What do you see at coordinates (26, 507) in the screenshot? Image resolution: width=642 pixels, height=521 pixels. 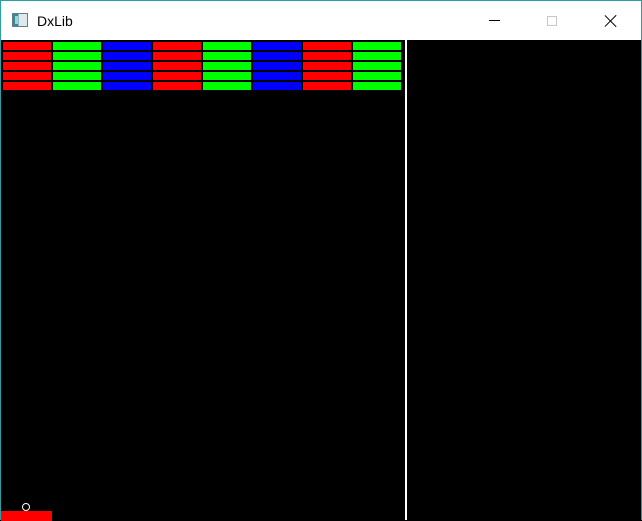 I see `ball` at bounding box center [26, 507].